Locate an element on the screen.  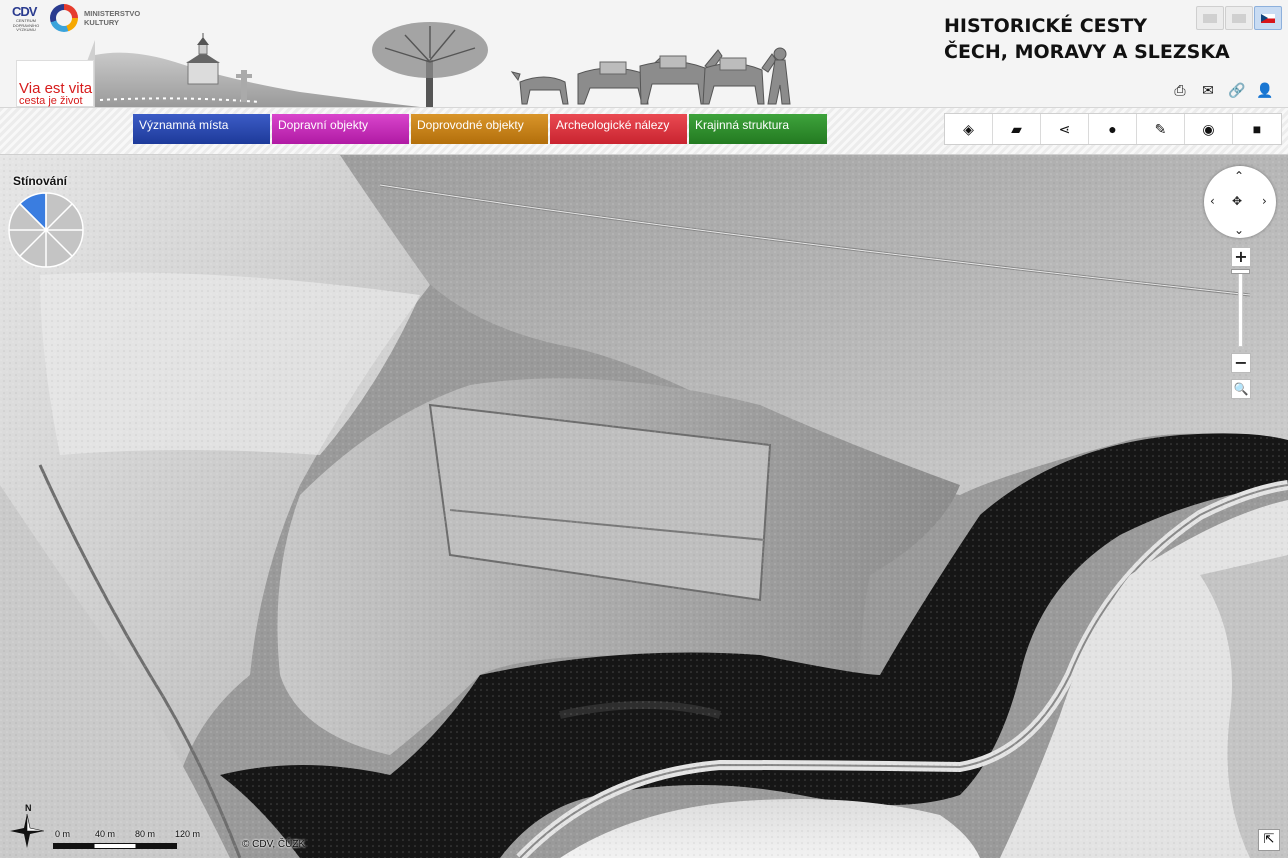
flag-icon is located at coordinates (1210, 18).